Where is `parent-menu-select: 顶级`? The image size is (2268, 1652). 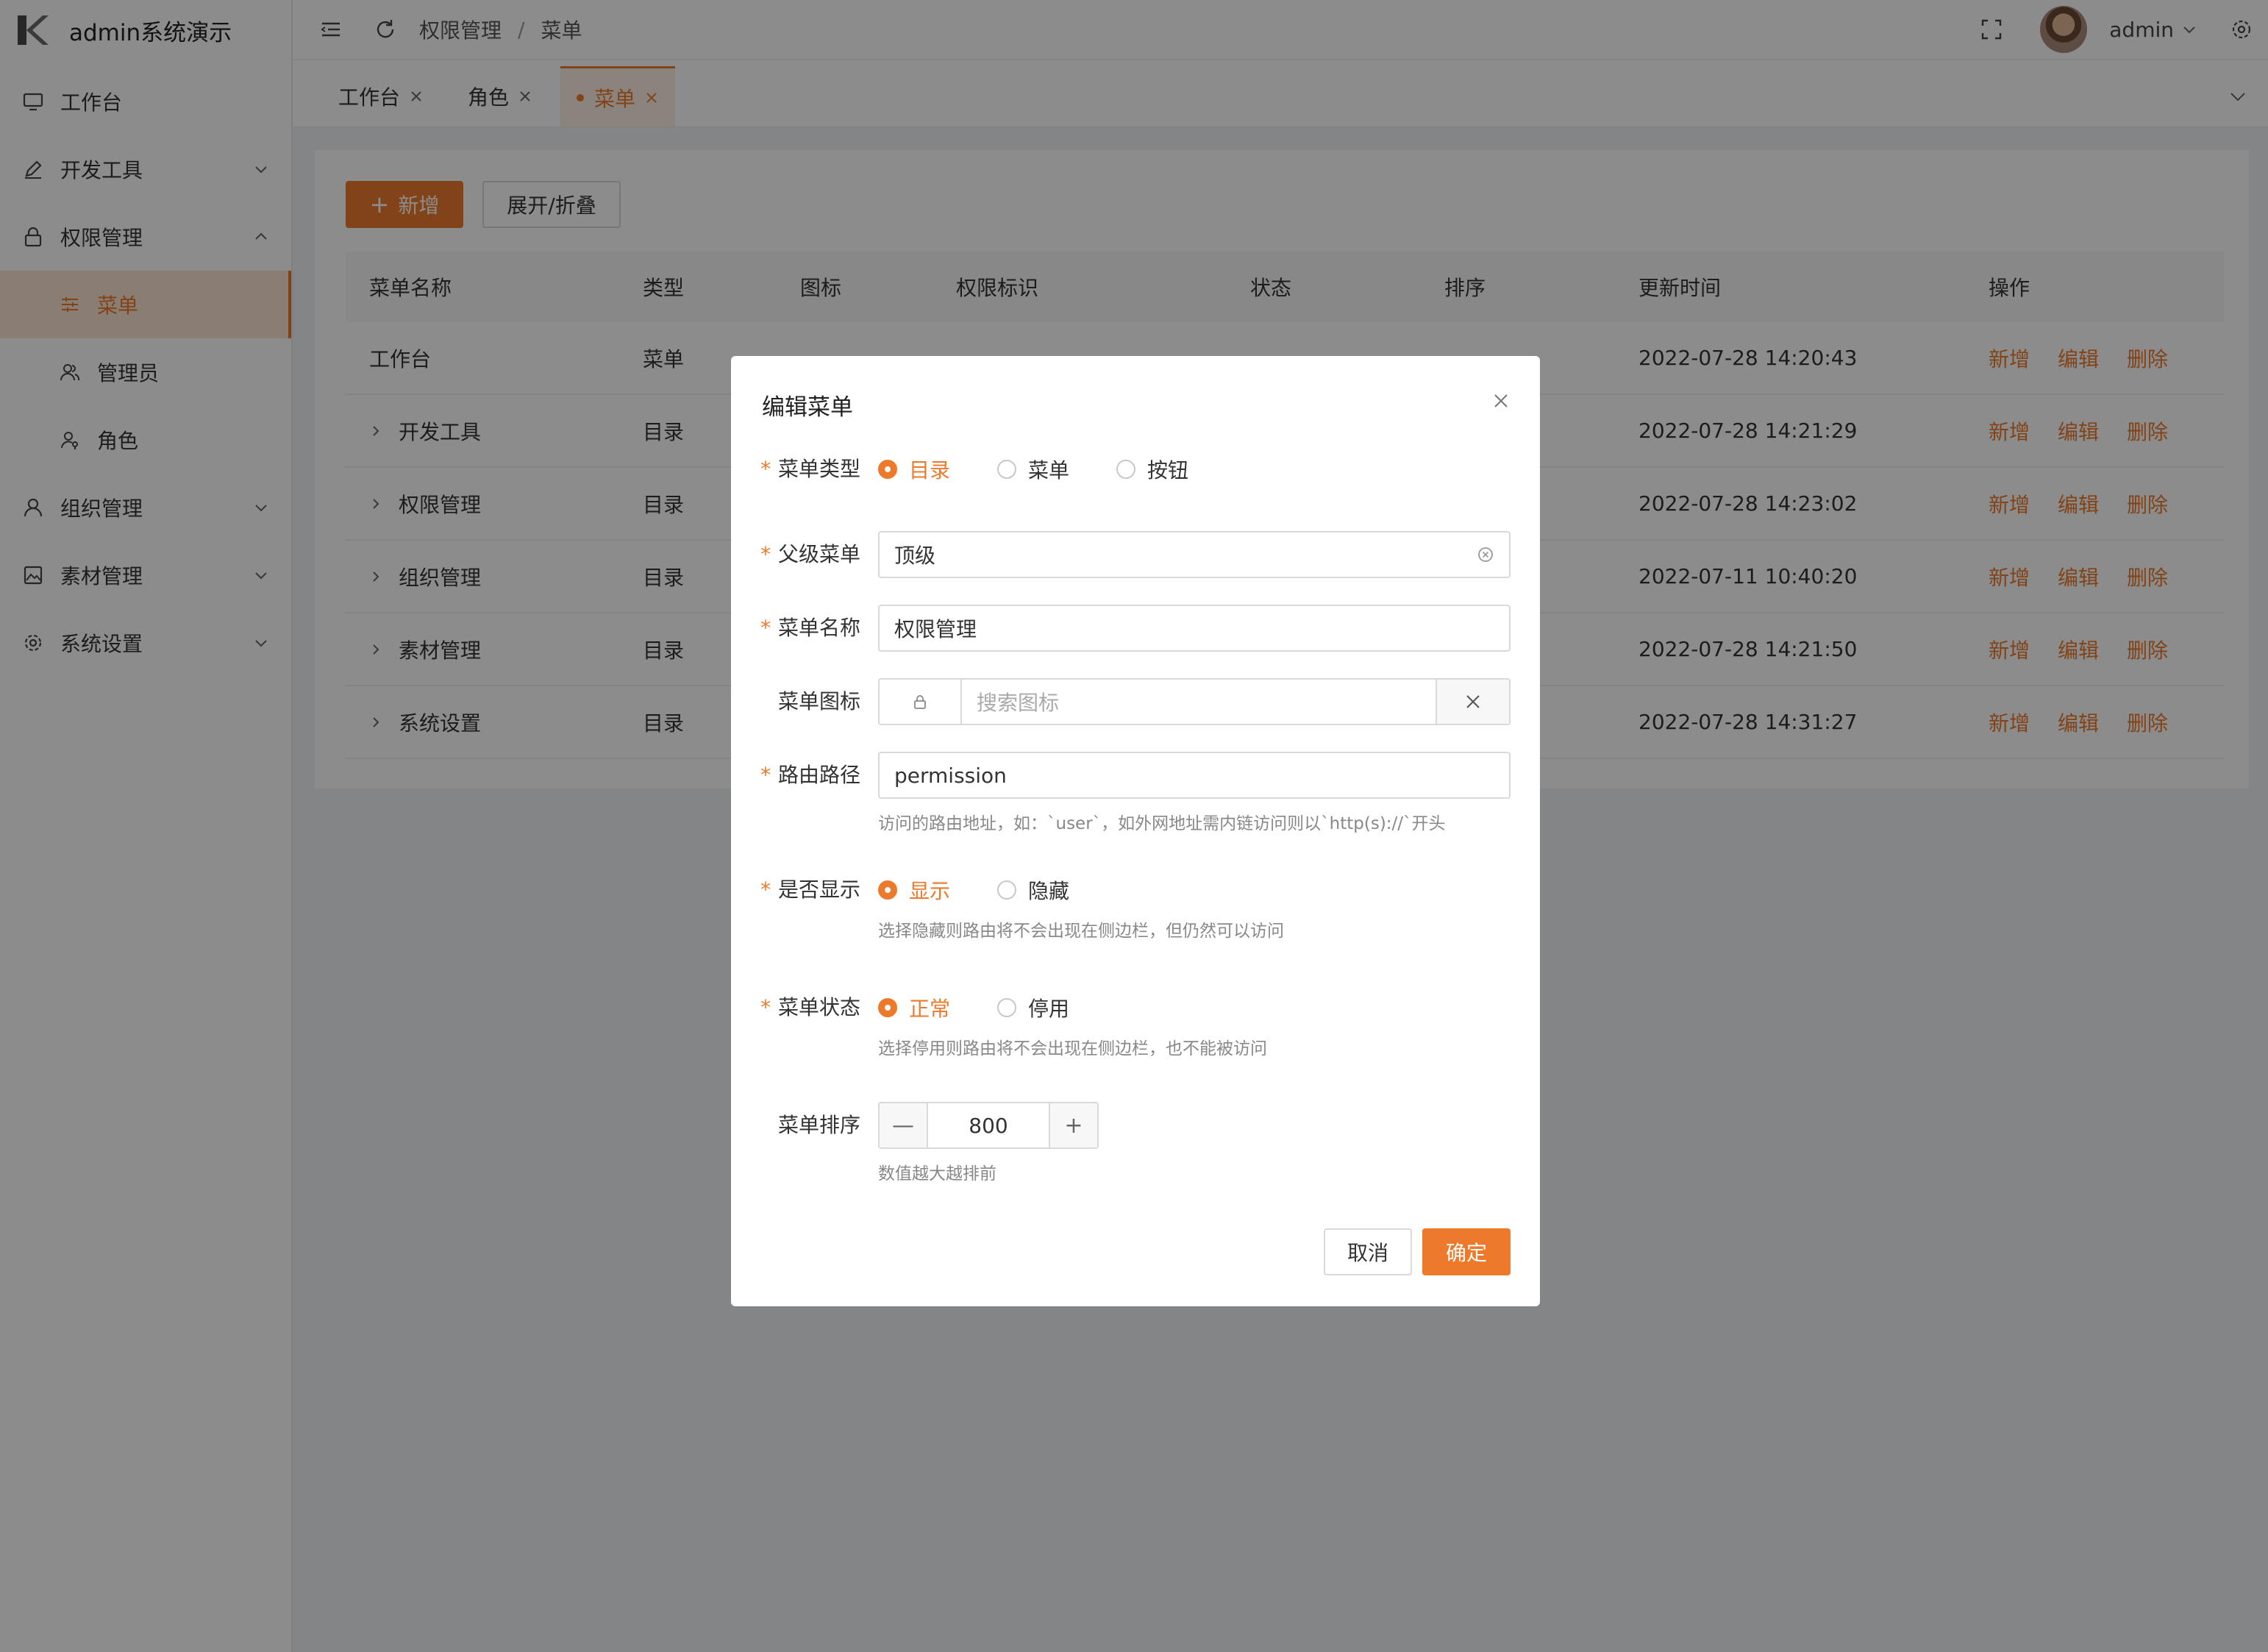 parent-menu-select: 顶级 is located at coordinates (1194, 555).